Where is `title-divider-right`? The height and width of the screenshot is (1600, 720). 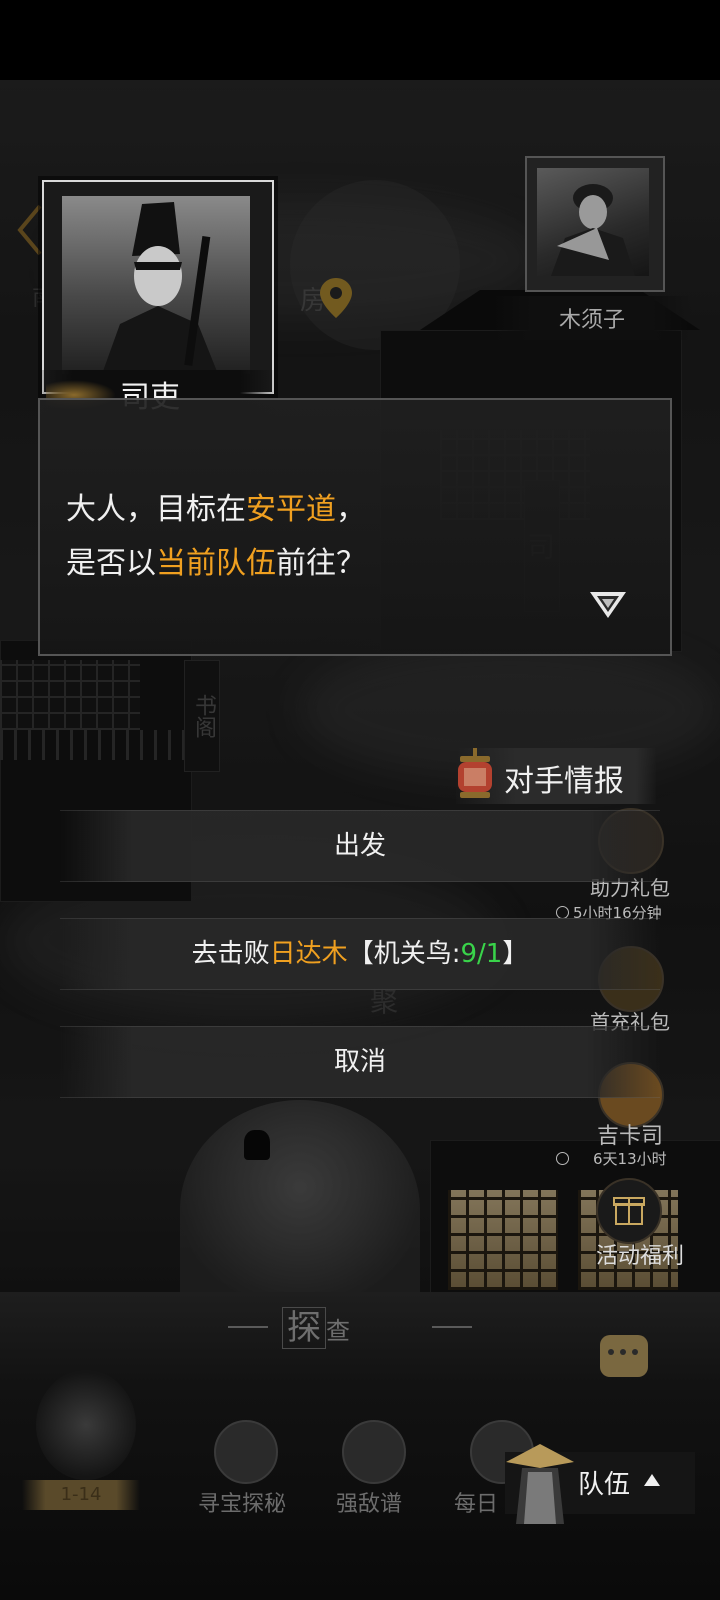
title-divider-right is located at coordinates (452, 1327).